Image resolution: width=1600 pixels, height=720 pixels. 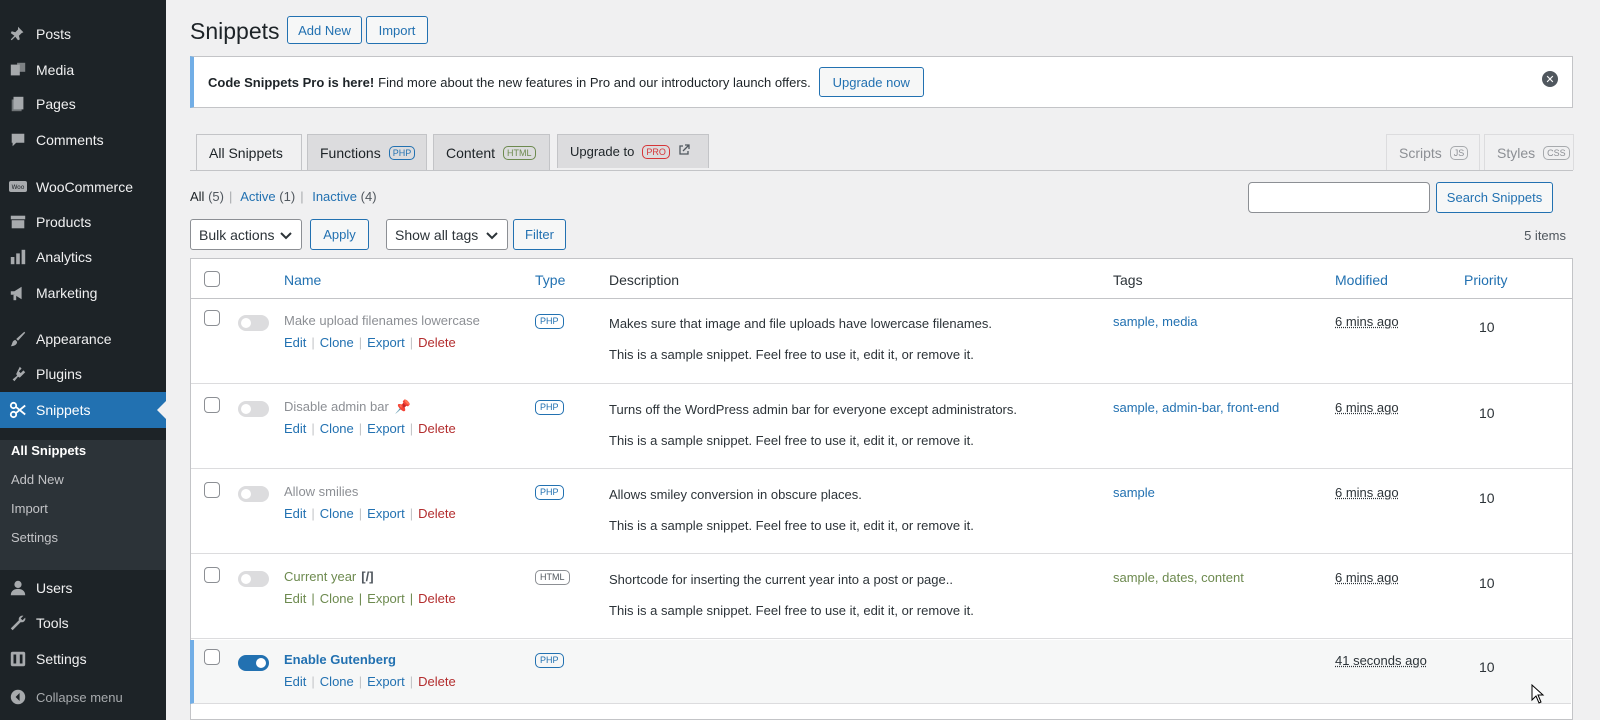 What do you see at coordinates (329, 576) in the screenshot?
I see `snippet-name: Current year [/]` at bounding box center [329, 576].